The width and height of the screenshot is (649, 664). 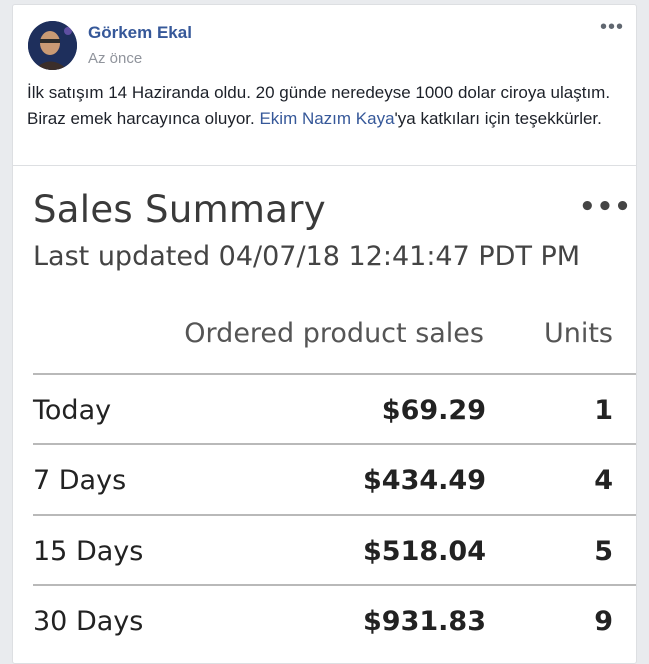 I want to click on post-options-button: •••, so click(x=612, y=27).